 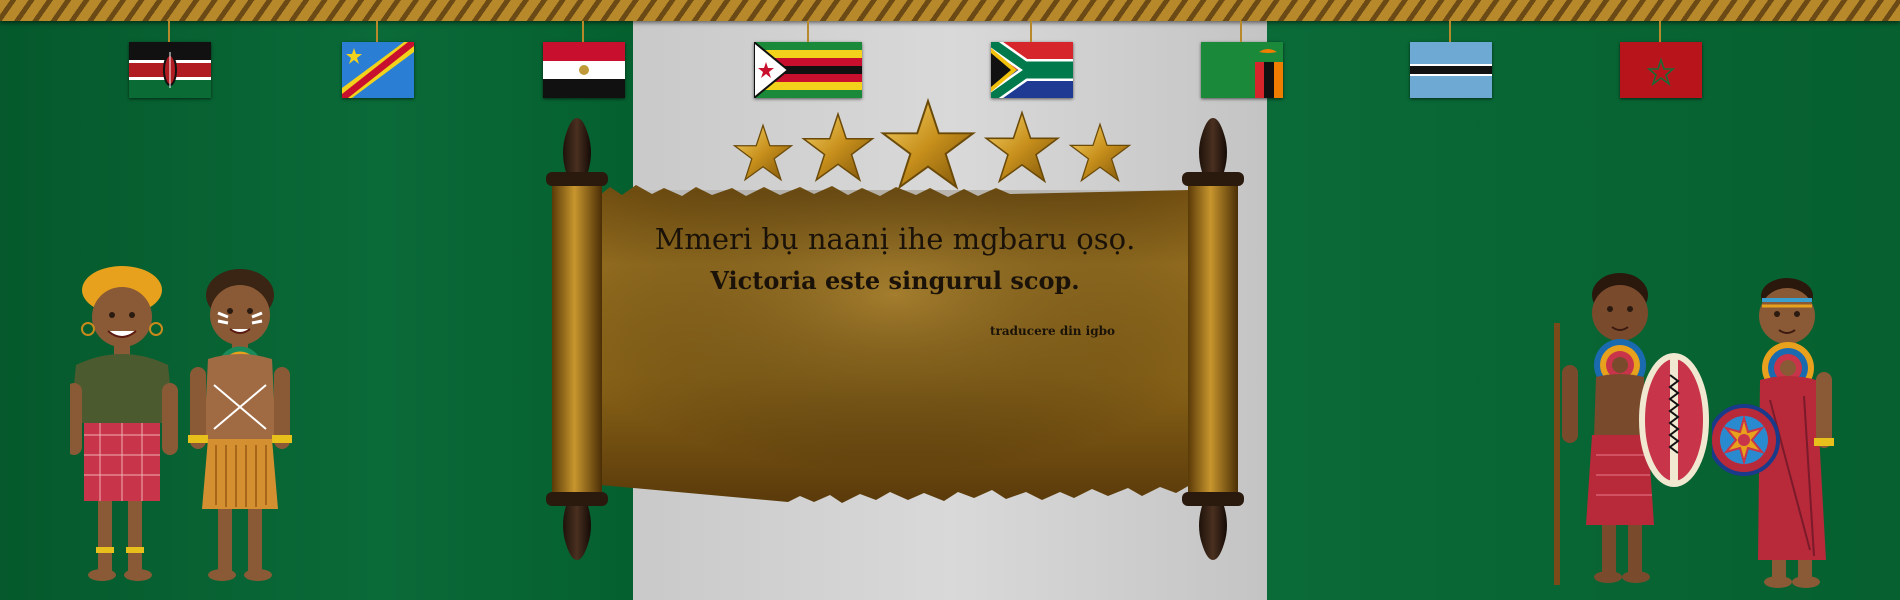 I want to click on maasai-warrior-figure, so click(x=1631, y=429).